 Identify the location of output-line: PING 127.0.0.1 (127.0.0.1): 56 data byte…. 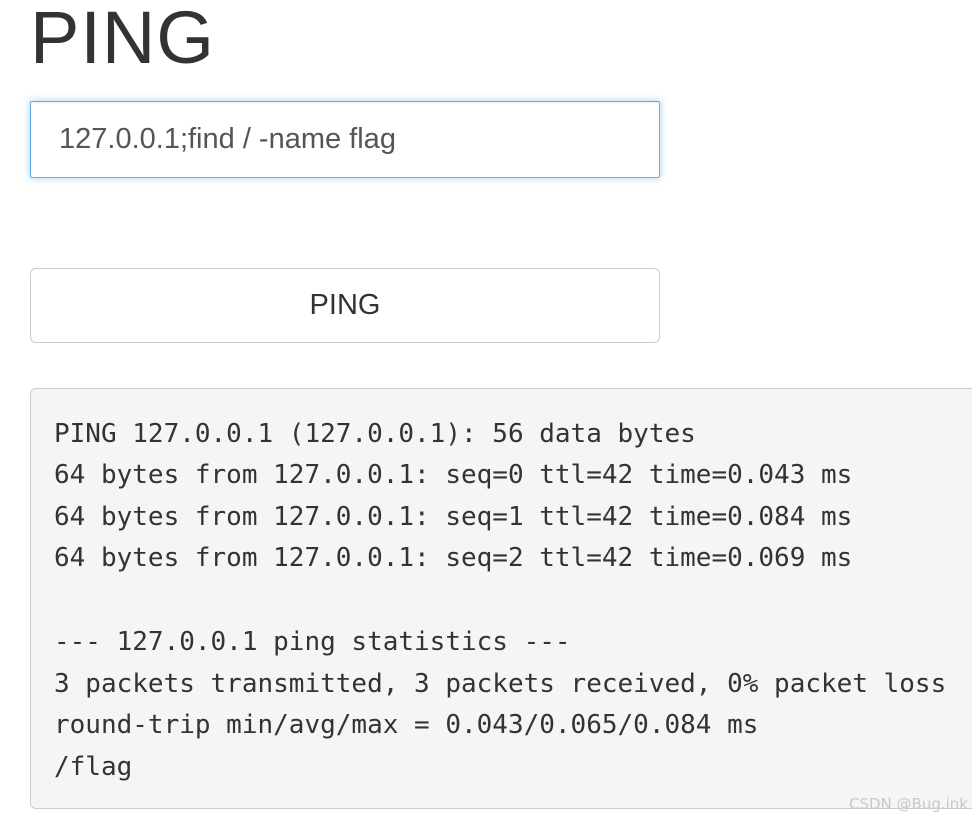
(375, 434).